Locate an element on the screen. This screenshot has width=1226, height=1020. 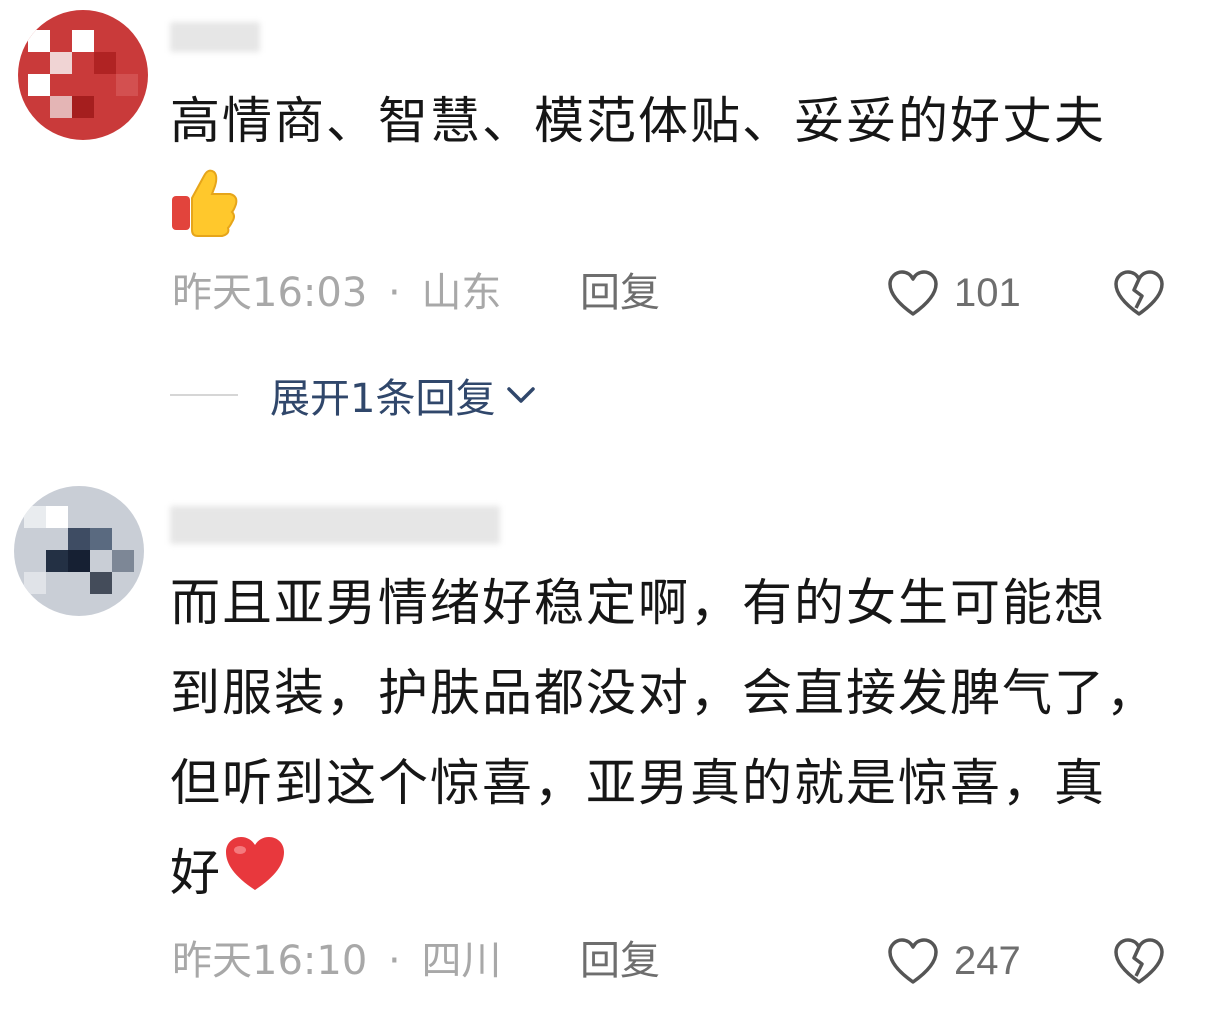
divider-line is located at coordinates (204, 395).